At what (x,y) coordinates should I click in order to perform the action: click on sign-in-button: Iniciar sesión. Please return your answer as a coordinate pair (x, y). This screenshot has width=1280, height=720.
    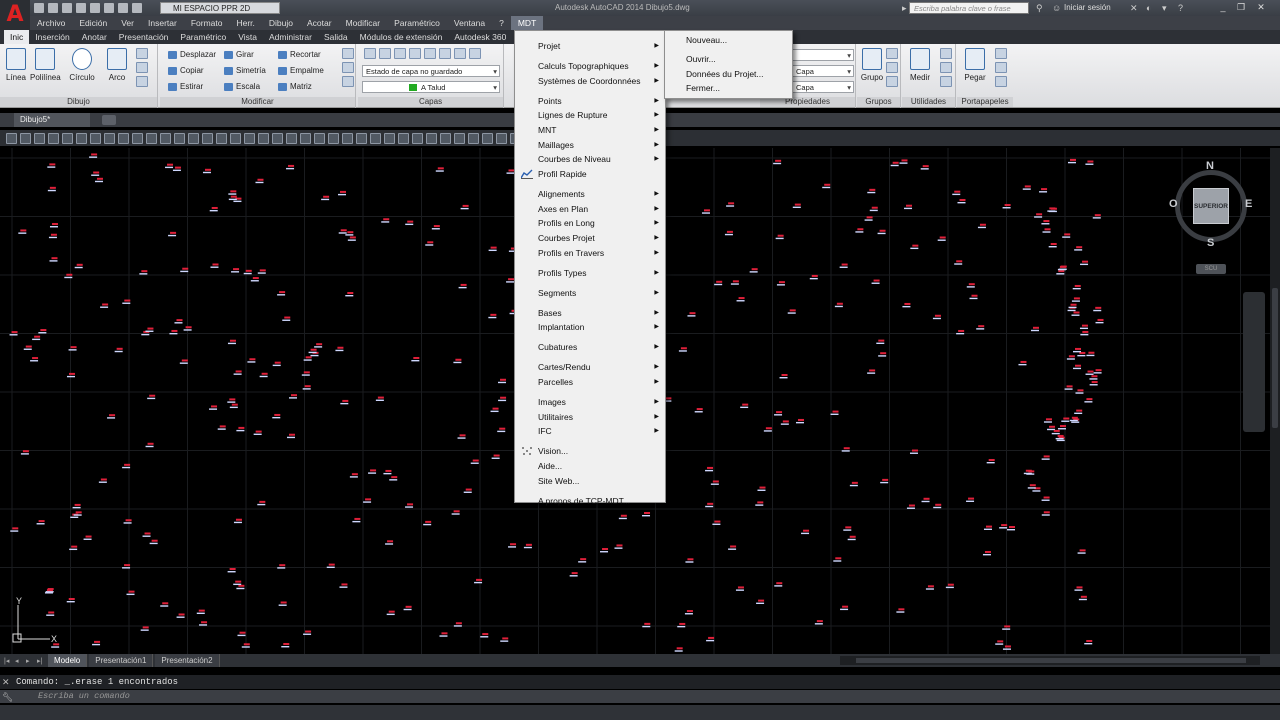
    Looking at the image, I should click on (1087, 7).